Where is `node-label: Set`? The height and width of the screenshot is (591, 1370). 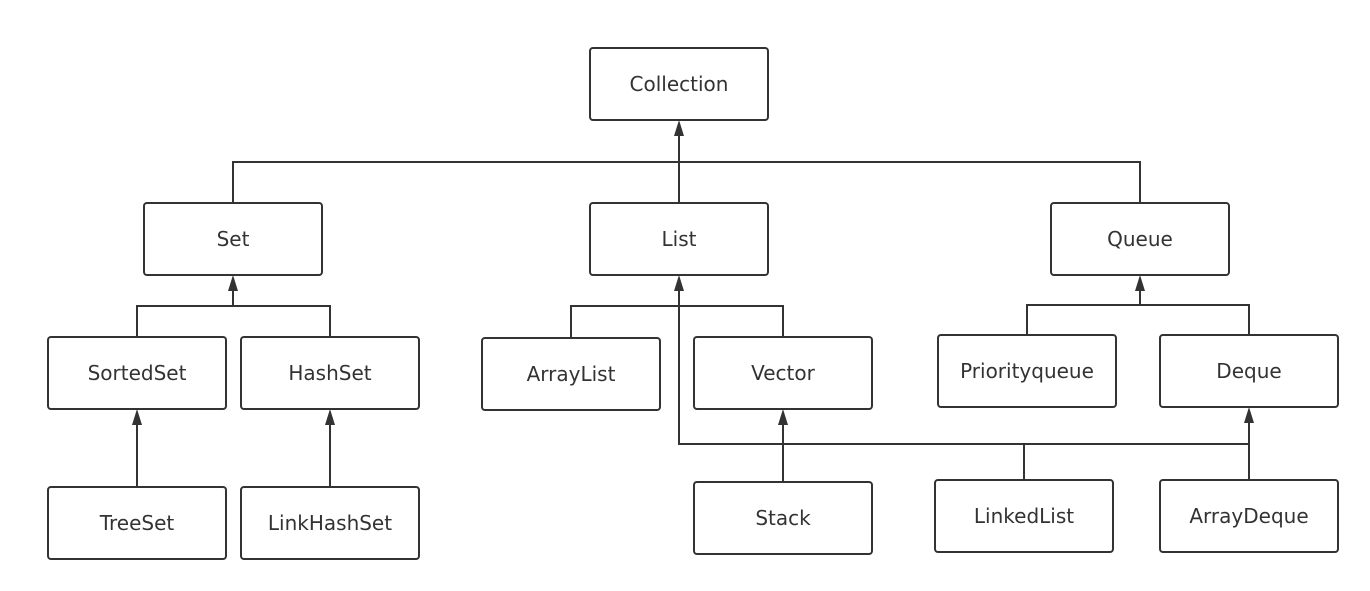
node-label: Set is located at coordinates (233, 239).